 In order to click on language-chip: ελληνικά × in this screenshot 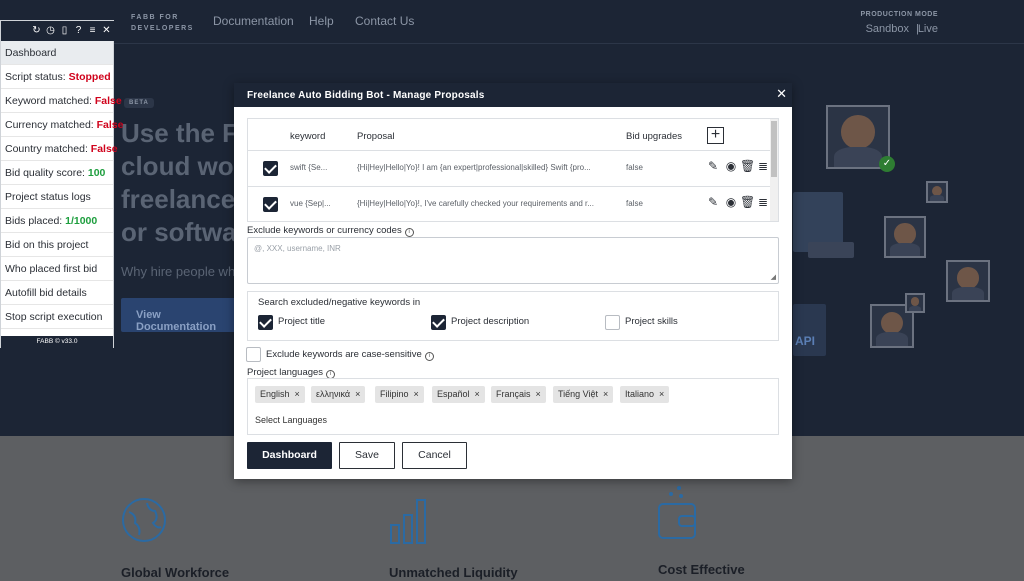, I will do `click(338, 394)`.